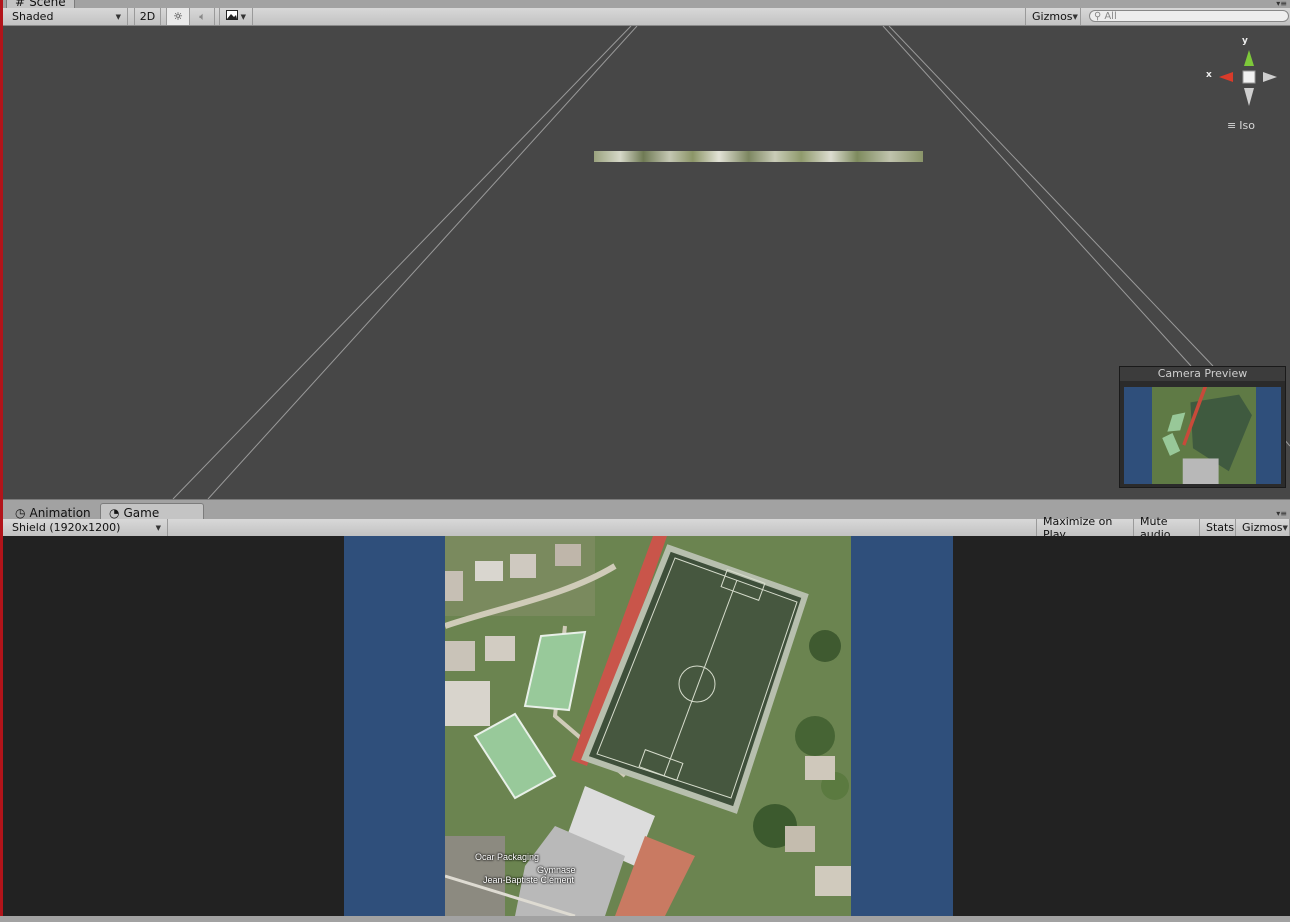 Image resolution: width=1290 pixels, height=922 pixels. Describe the element at coordinates (1098, 16) in the screenshot. I see `search-icon: ⚲` at that location.